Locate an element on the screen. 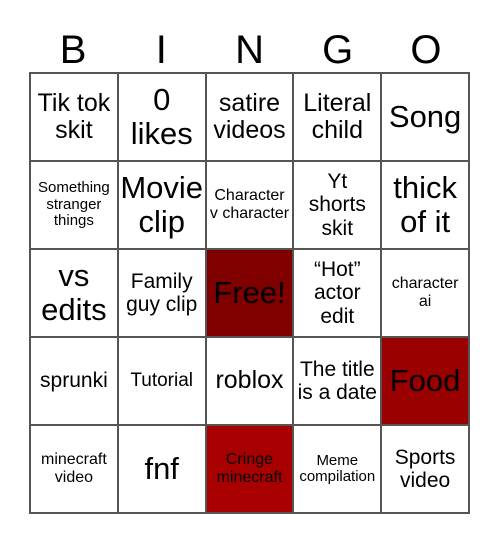 The height and width of the screenshot is (544, 500). bingo-cell: roblox is located at coordinates (249, 381).